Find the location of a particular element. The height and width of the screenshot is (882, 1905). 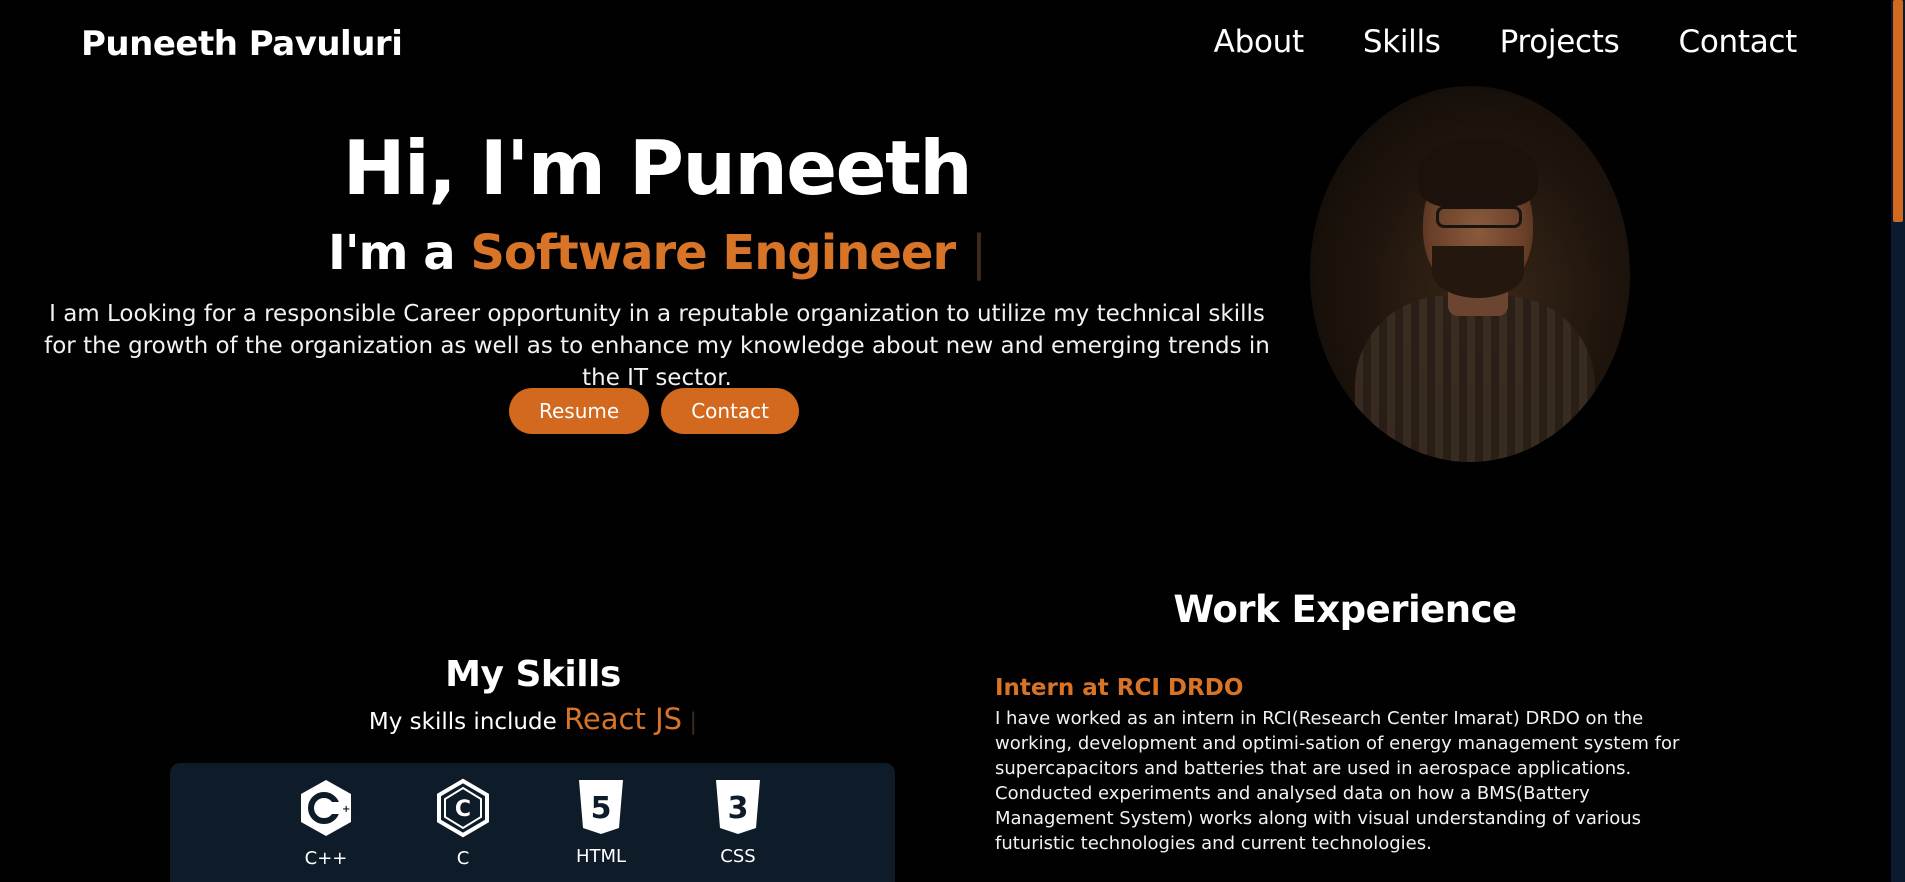

nav-projects: Projects is located at coordinates (1560, 42).